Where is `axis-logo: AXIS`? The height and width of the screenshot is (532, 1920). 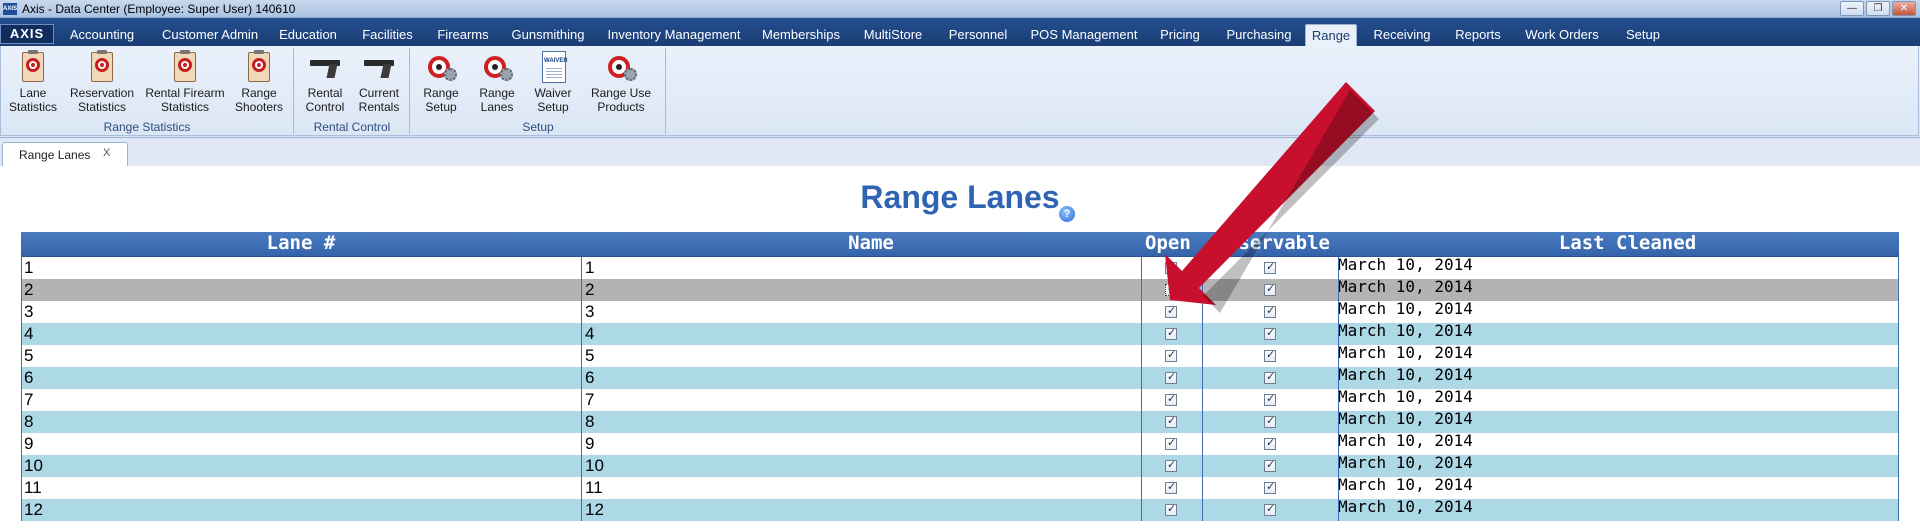 axis-logo: AXIS is located at coordinates (27, 34).